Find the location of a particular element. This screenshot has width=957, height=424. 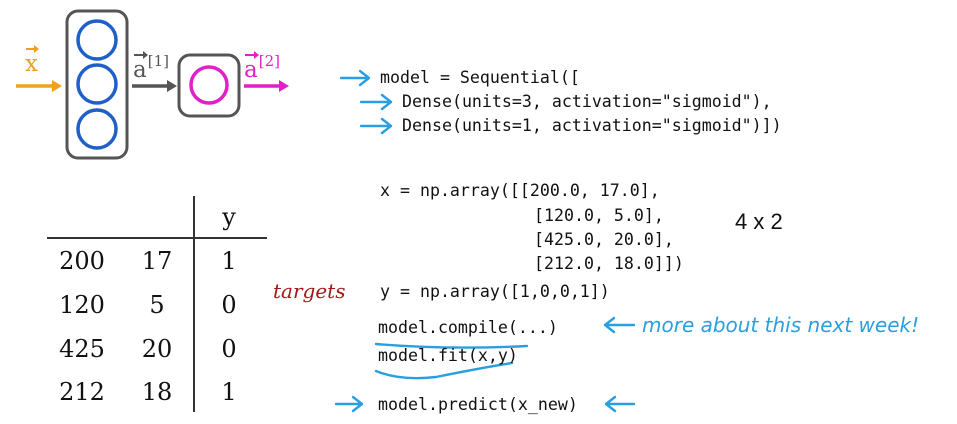

code-x-line-4: [212.0, 18.0]]) is located at coordinates (609, 263).